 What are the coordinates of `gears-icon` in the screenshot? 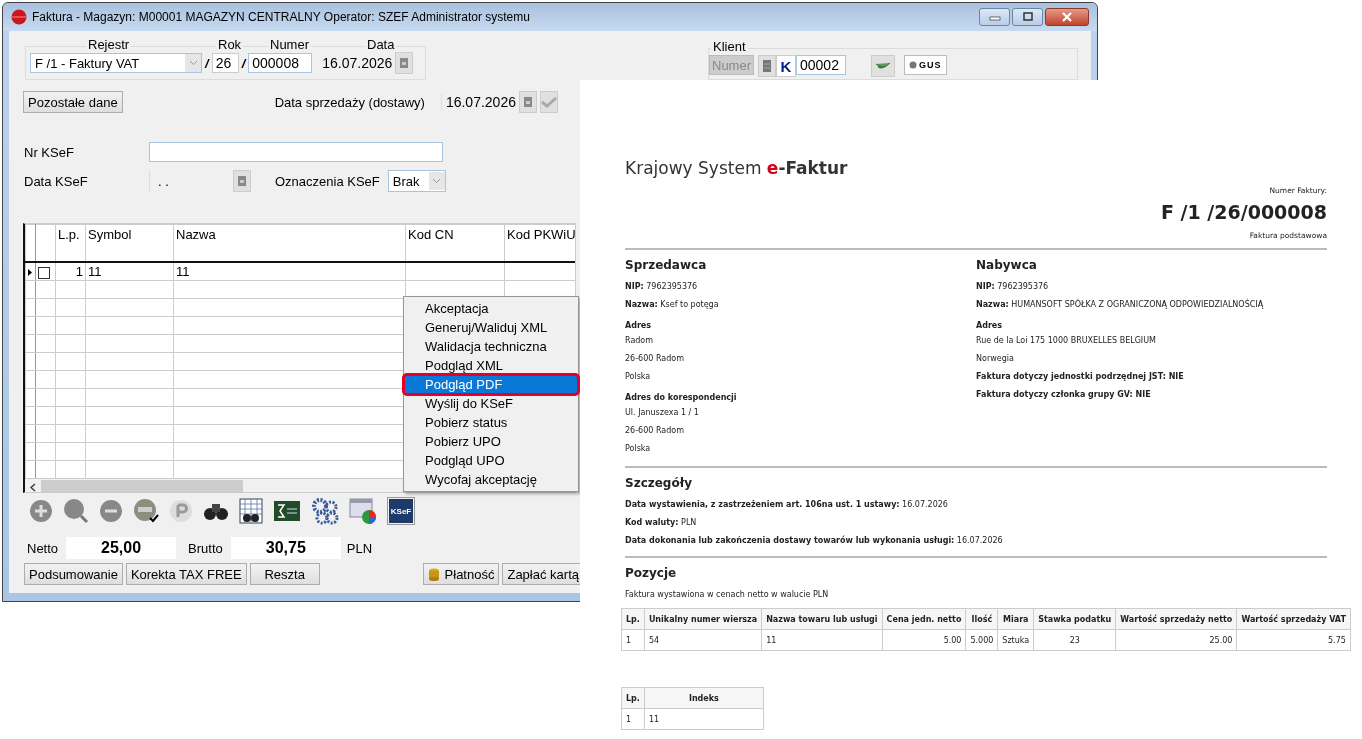 It's located at (325, 511).